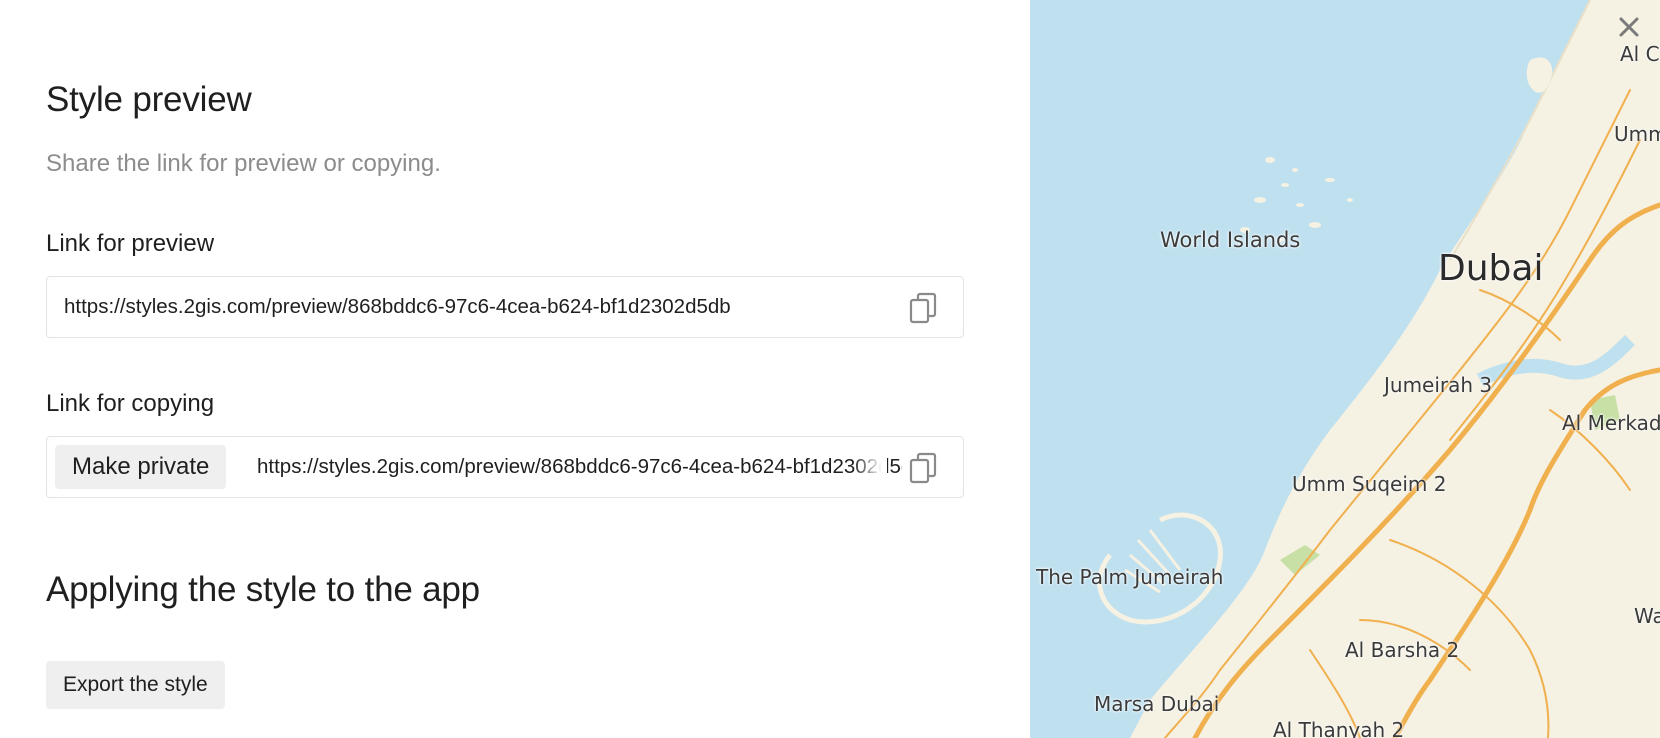  What do you see at coordinates (1369, 484) in the screenshot?
I see `map-label-umm-suqeim2: Umm Suqeim 2` at bounding box center [1369, 484].